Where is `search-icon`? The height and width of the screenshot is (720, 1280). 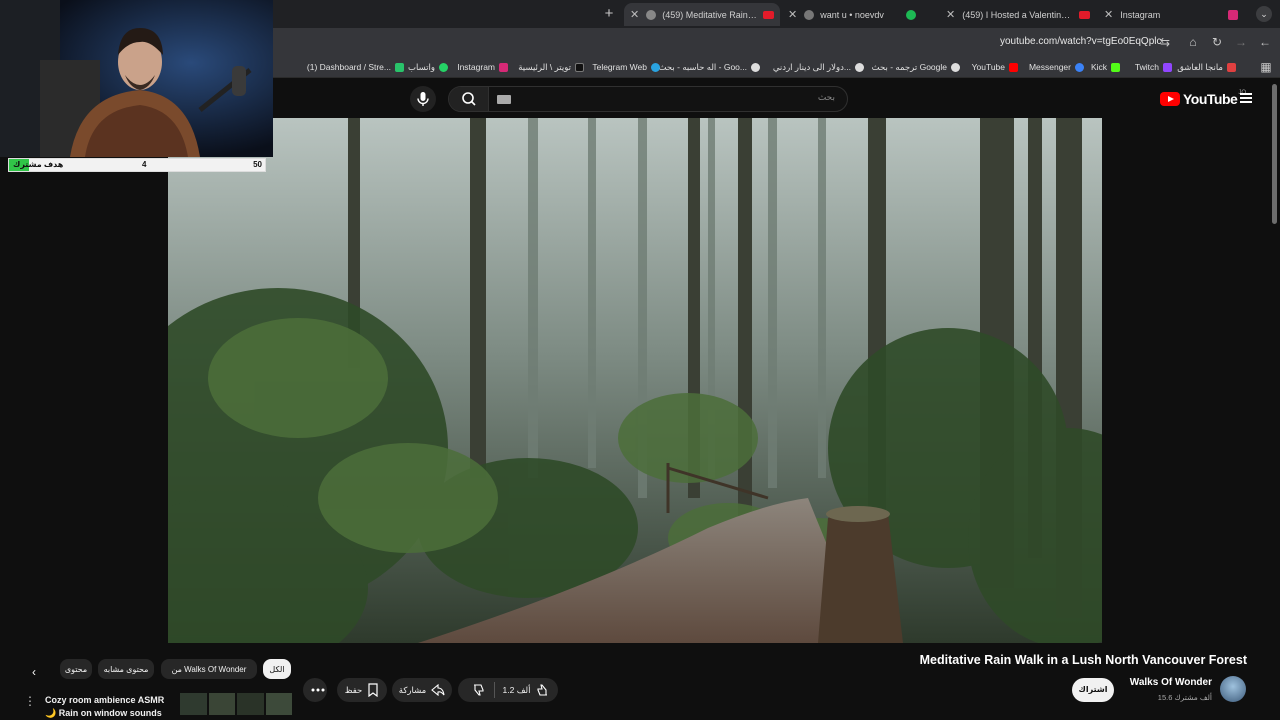
search-icon is located at coordinates (469, 99).